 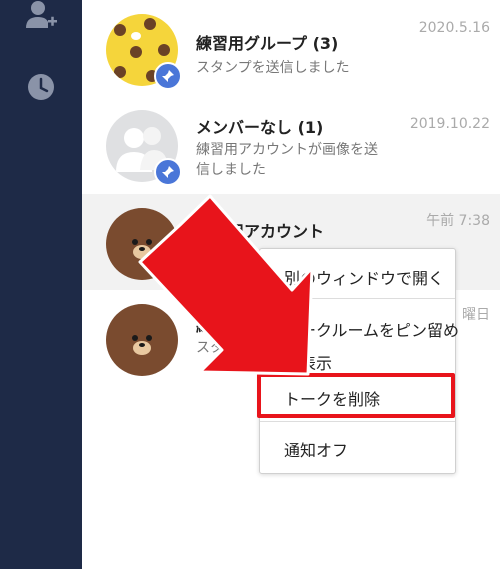 I want to click on menu-item-pin-room: トークルームをピン留め, so click(x=371, y=329).